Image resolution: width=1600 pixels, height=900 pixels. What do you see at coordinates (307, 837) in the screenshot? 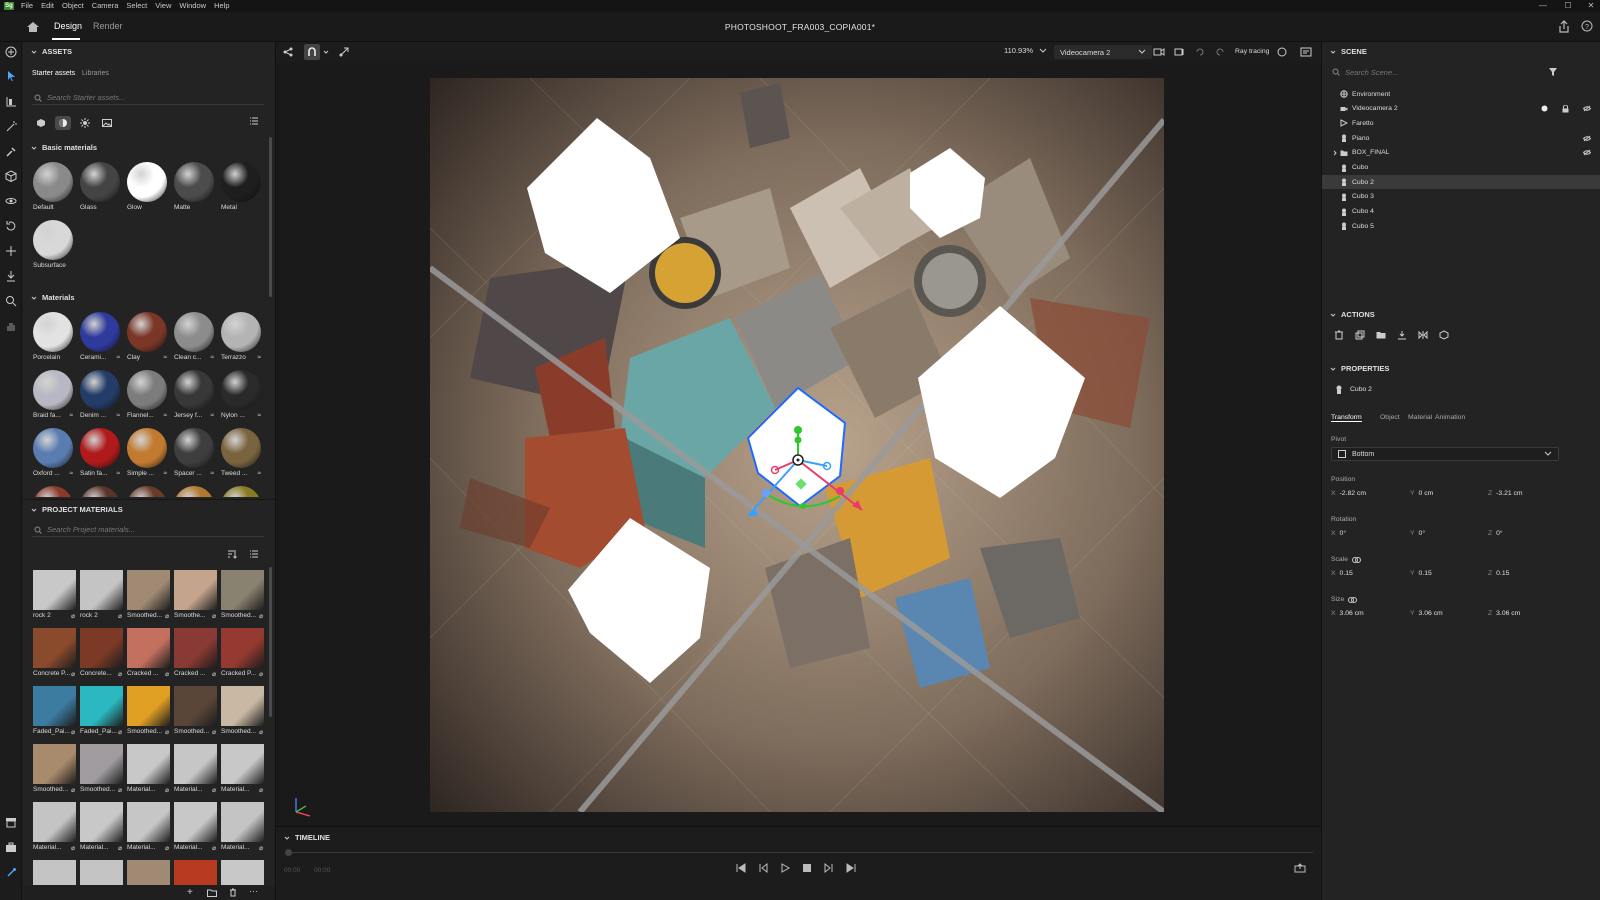
I see `timeline-header: TIMELINE` at bounding box center [307, 837].